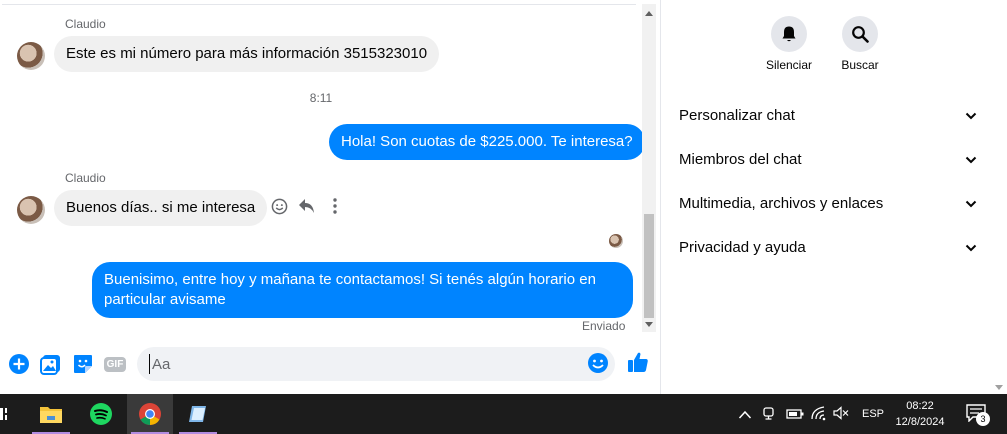  I want to click on spotify-icon, so click(101, 414).